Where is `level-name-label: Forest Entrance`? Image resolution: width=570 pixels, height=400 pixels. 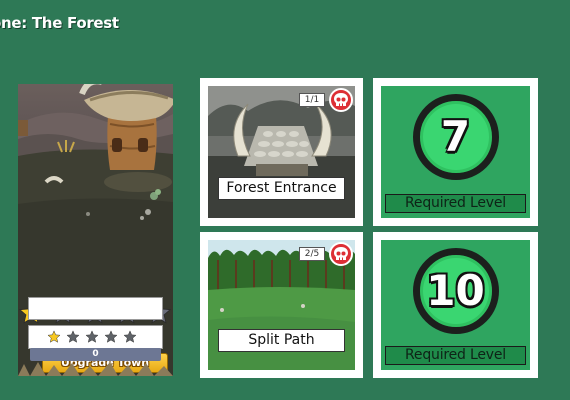 level-name-label: Forest Entrance is located at coordinates (281, 188).